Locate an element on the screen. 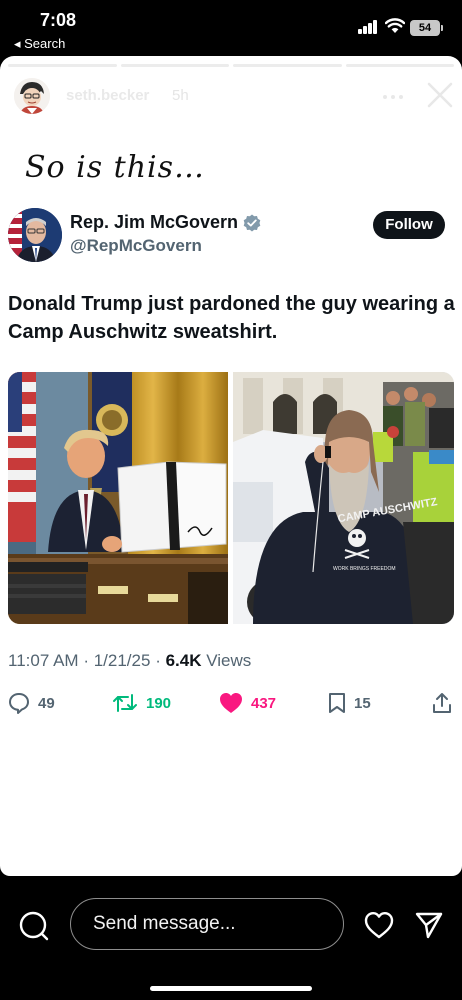  reply-button: 49 is located at coordinates (31, 703).